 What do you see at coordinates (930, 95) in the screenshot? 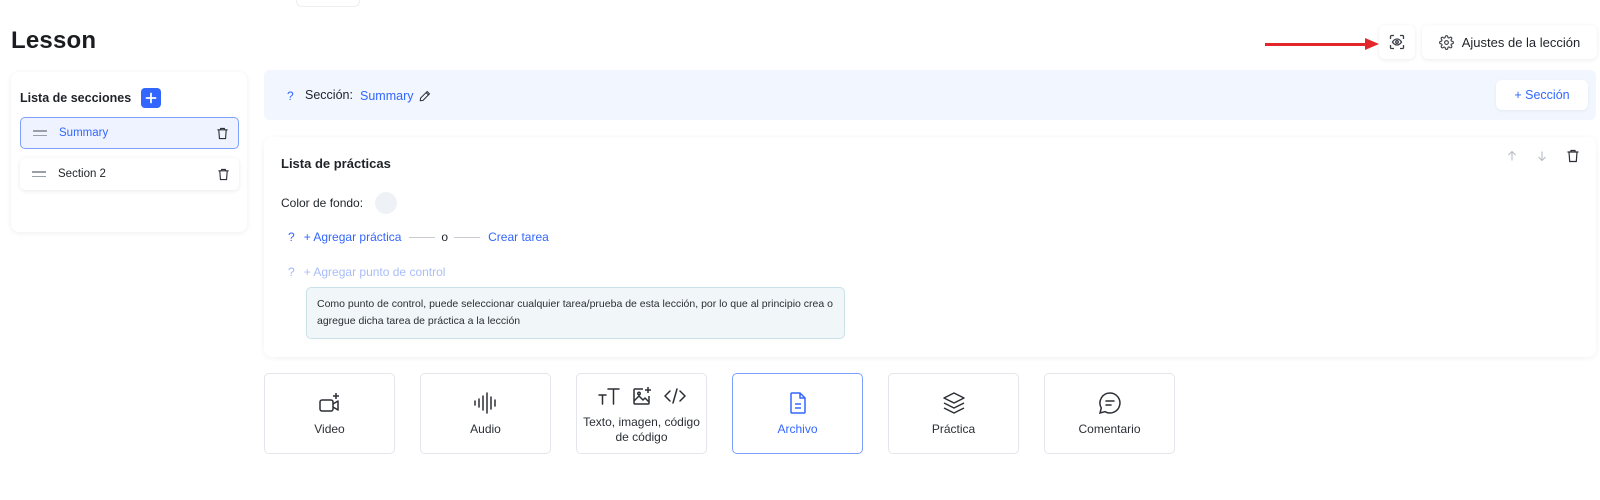
I see `section-bar: ? Sección: Summary + Sección` at bounding box center [930, 95].